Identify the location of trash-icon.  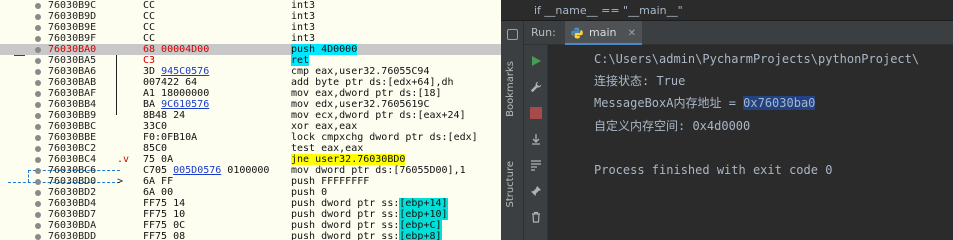
(536, 217).